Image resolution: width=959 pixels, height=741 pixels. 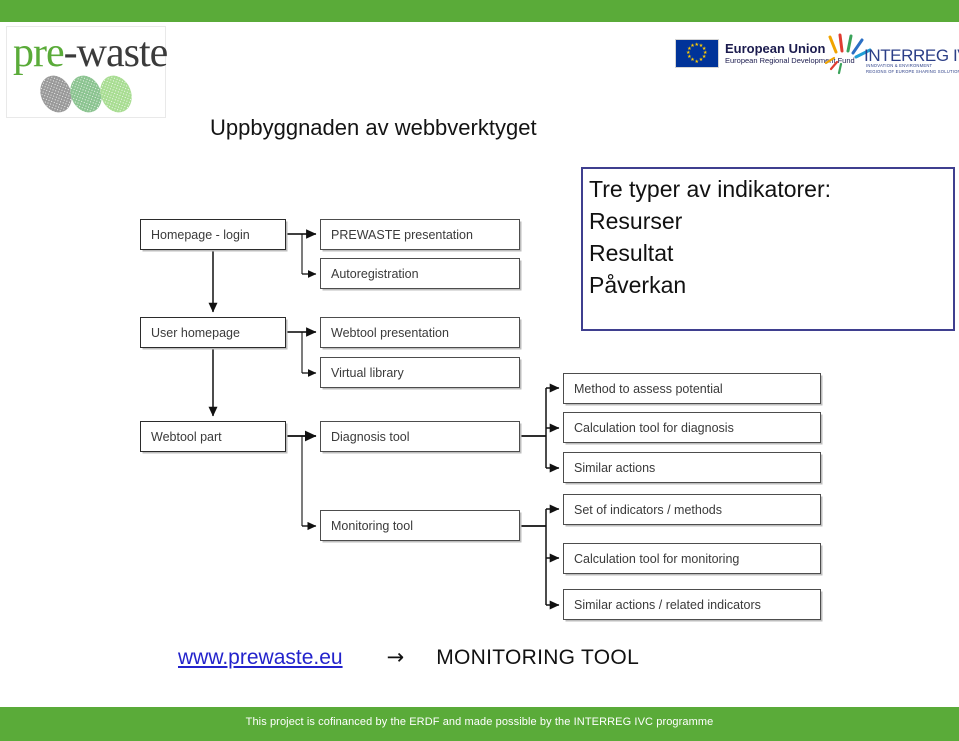 I want to click on diagram-node-homepage-login: Homepage - login, so click(x=213, y=234).